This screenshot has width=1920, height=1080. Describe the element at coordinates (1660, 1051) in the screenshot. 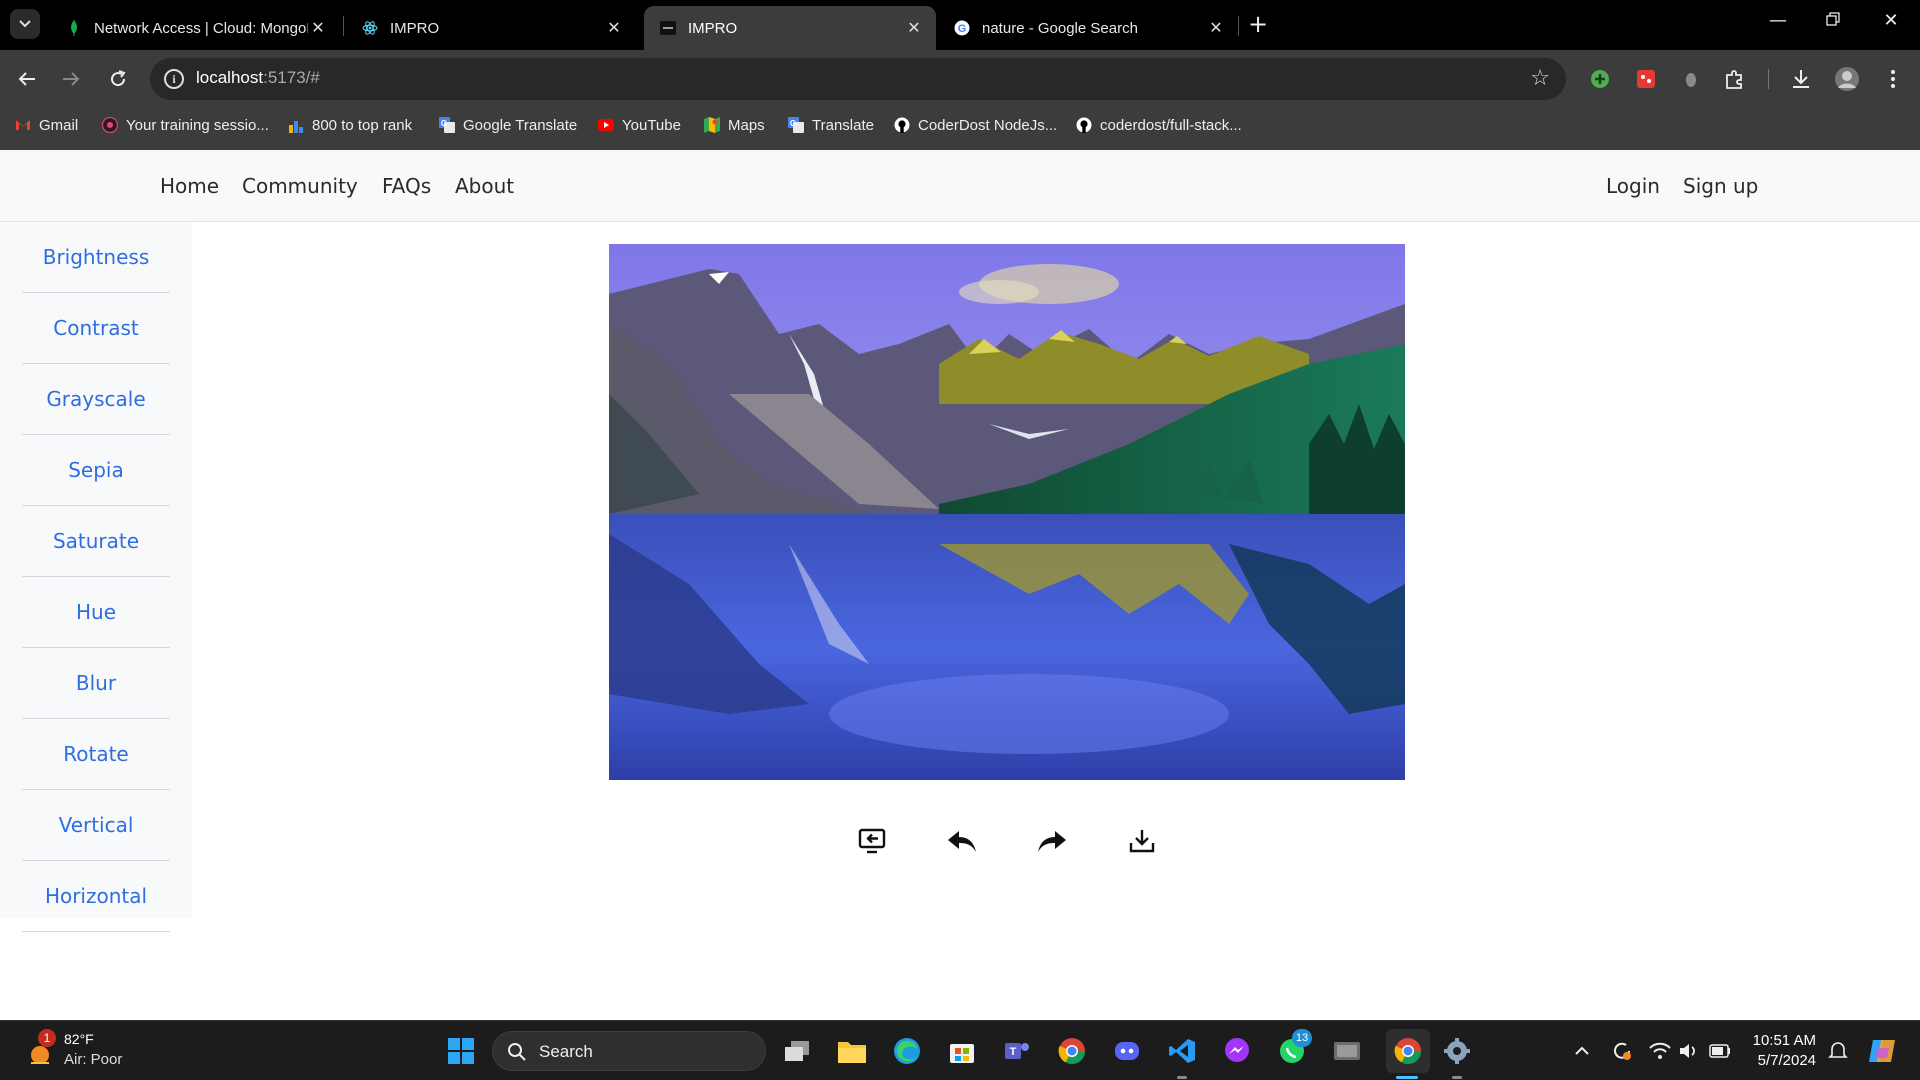

I see `wifi-icon` at that location.